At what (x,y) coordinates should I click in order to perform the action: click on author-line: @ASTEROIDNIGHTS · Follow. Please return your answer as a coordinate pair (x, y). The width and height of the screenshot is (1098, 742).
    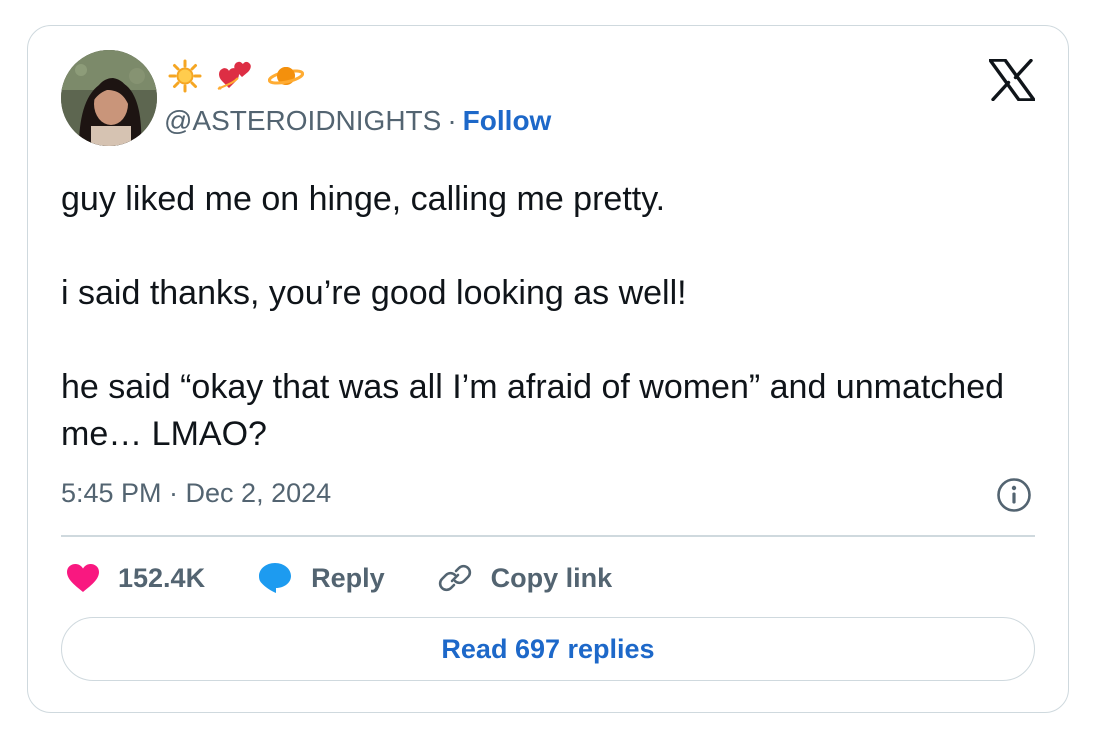
    Looking at the image, I should click on (357, 121).